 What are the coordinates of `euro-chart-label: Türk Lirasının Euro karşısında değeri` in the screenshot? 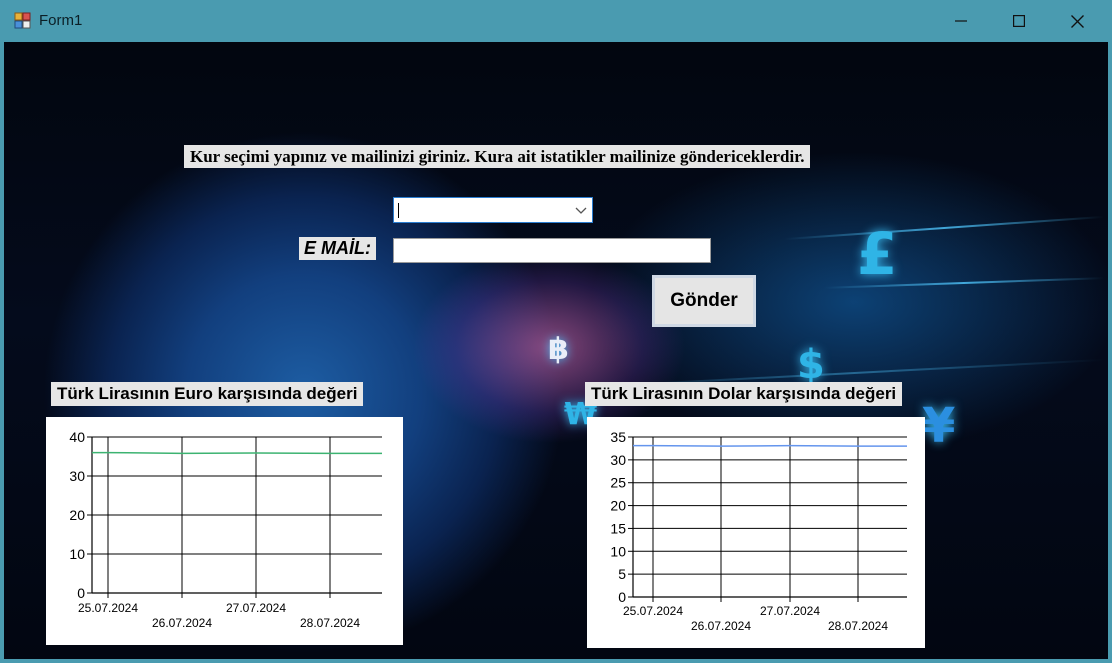 It's located at (207, 394).